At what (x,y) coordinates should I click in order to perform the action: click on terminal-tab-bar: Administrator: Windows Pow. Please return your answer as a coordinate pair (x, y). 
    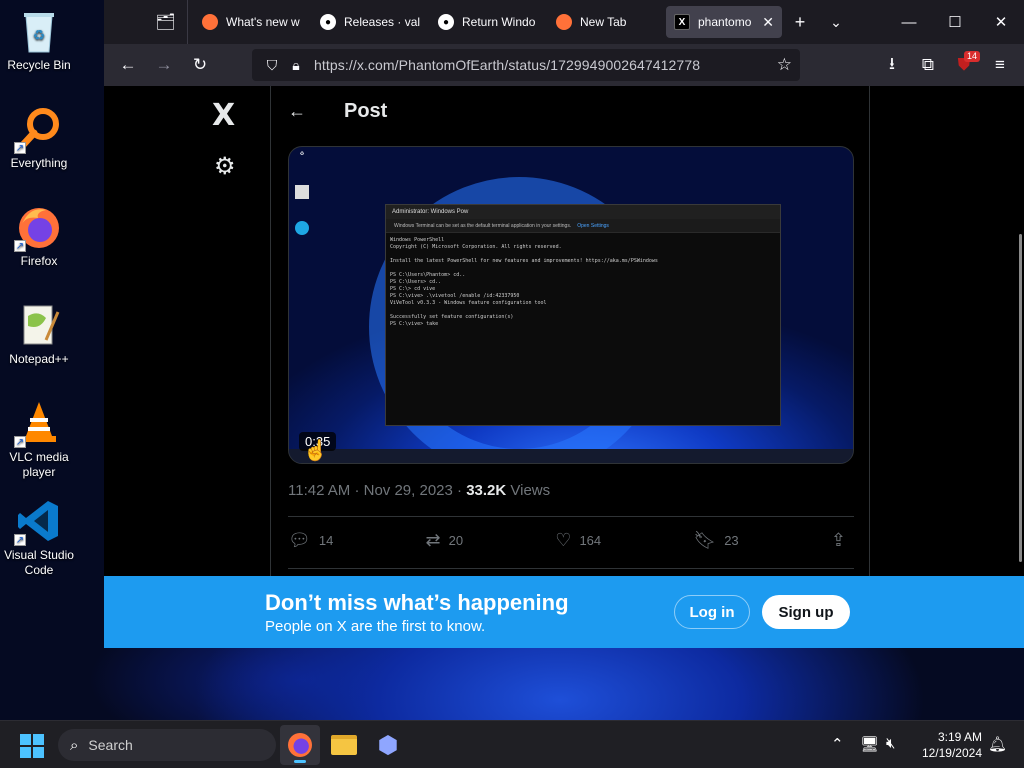
    Looking at the image, I should click on (583, 212).